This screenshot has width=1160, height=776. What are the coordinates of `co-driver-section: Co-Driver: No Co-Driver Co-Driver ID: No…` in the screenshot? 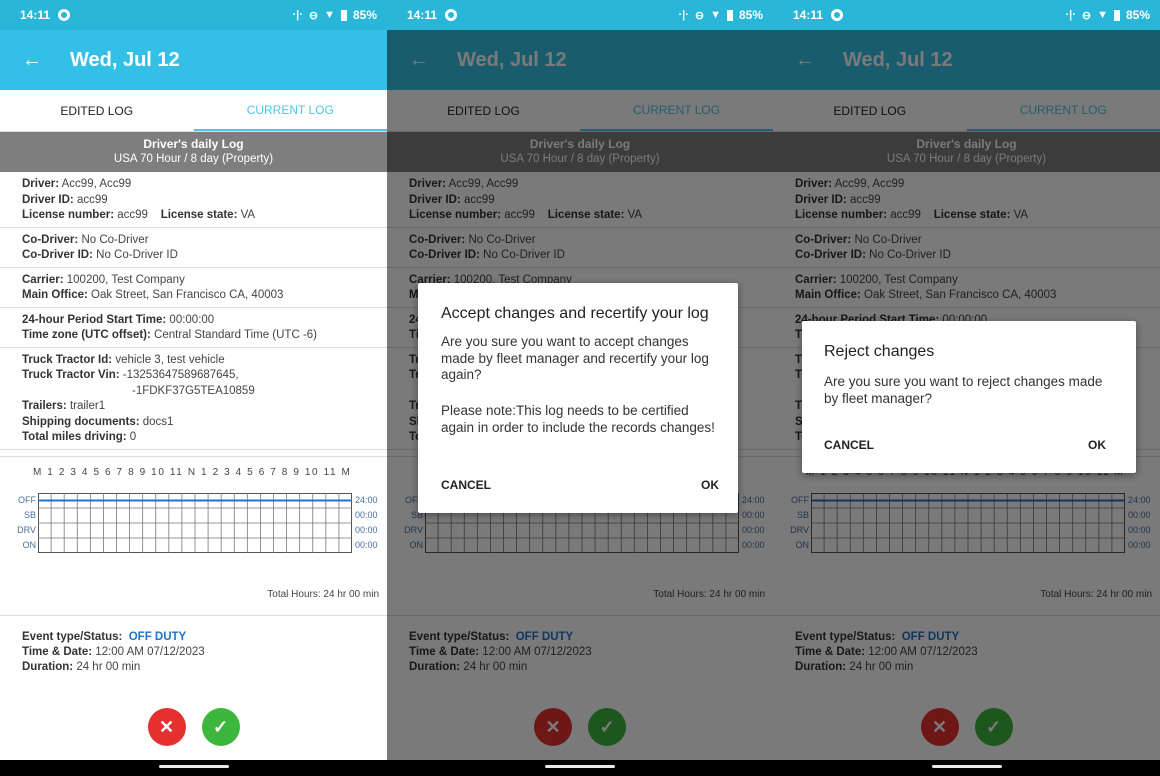 It's located at (193, 248).